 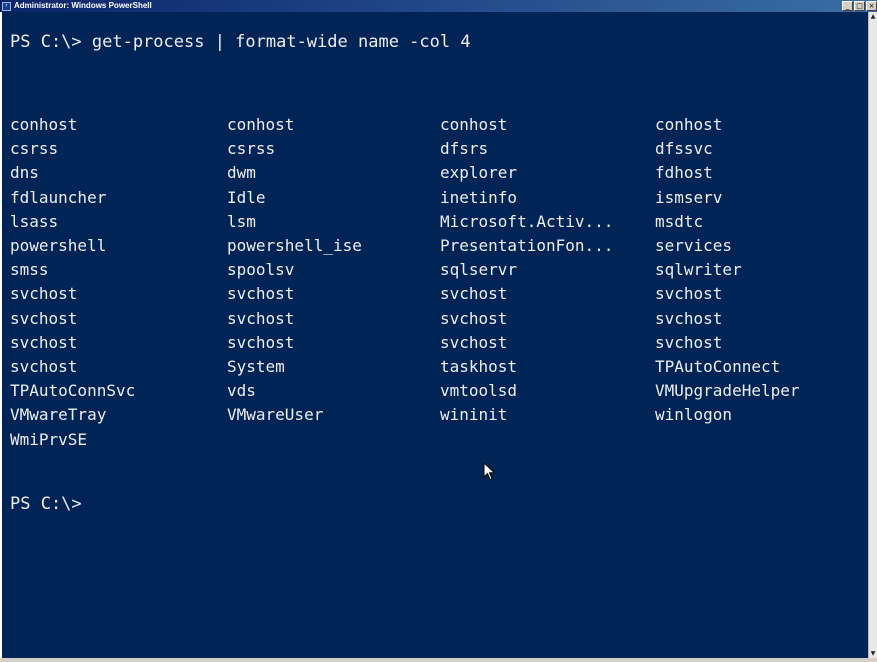 I want to click on process-name: dfsrs, so click(x=464, y=149).